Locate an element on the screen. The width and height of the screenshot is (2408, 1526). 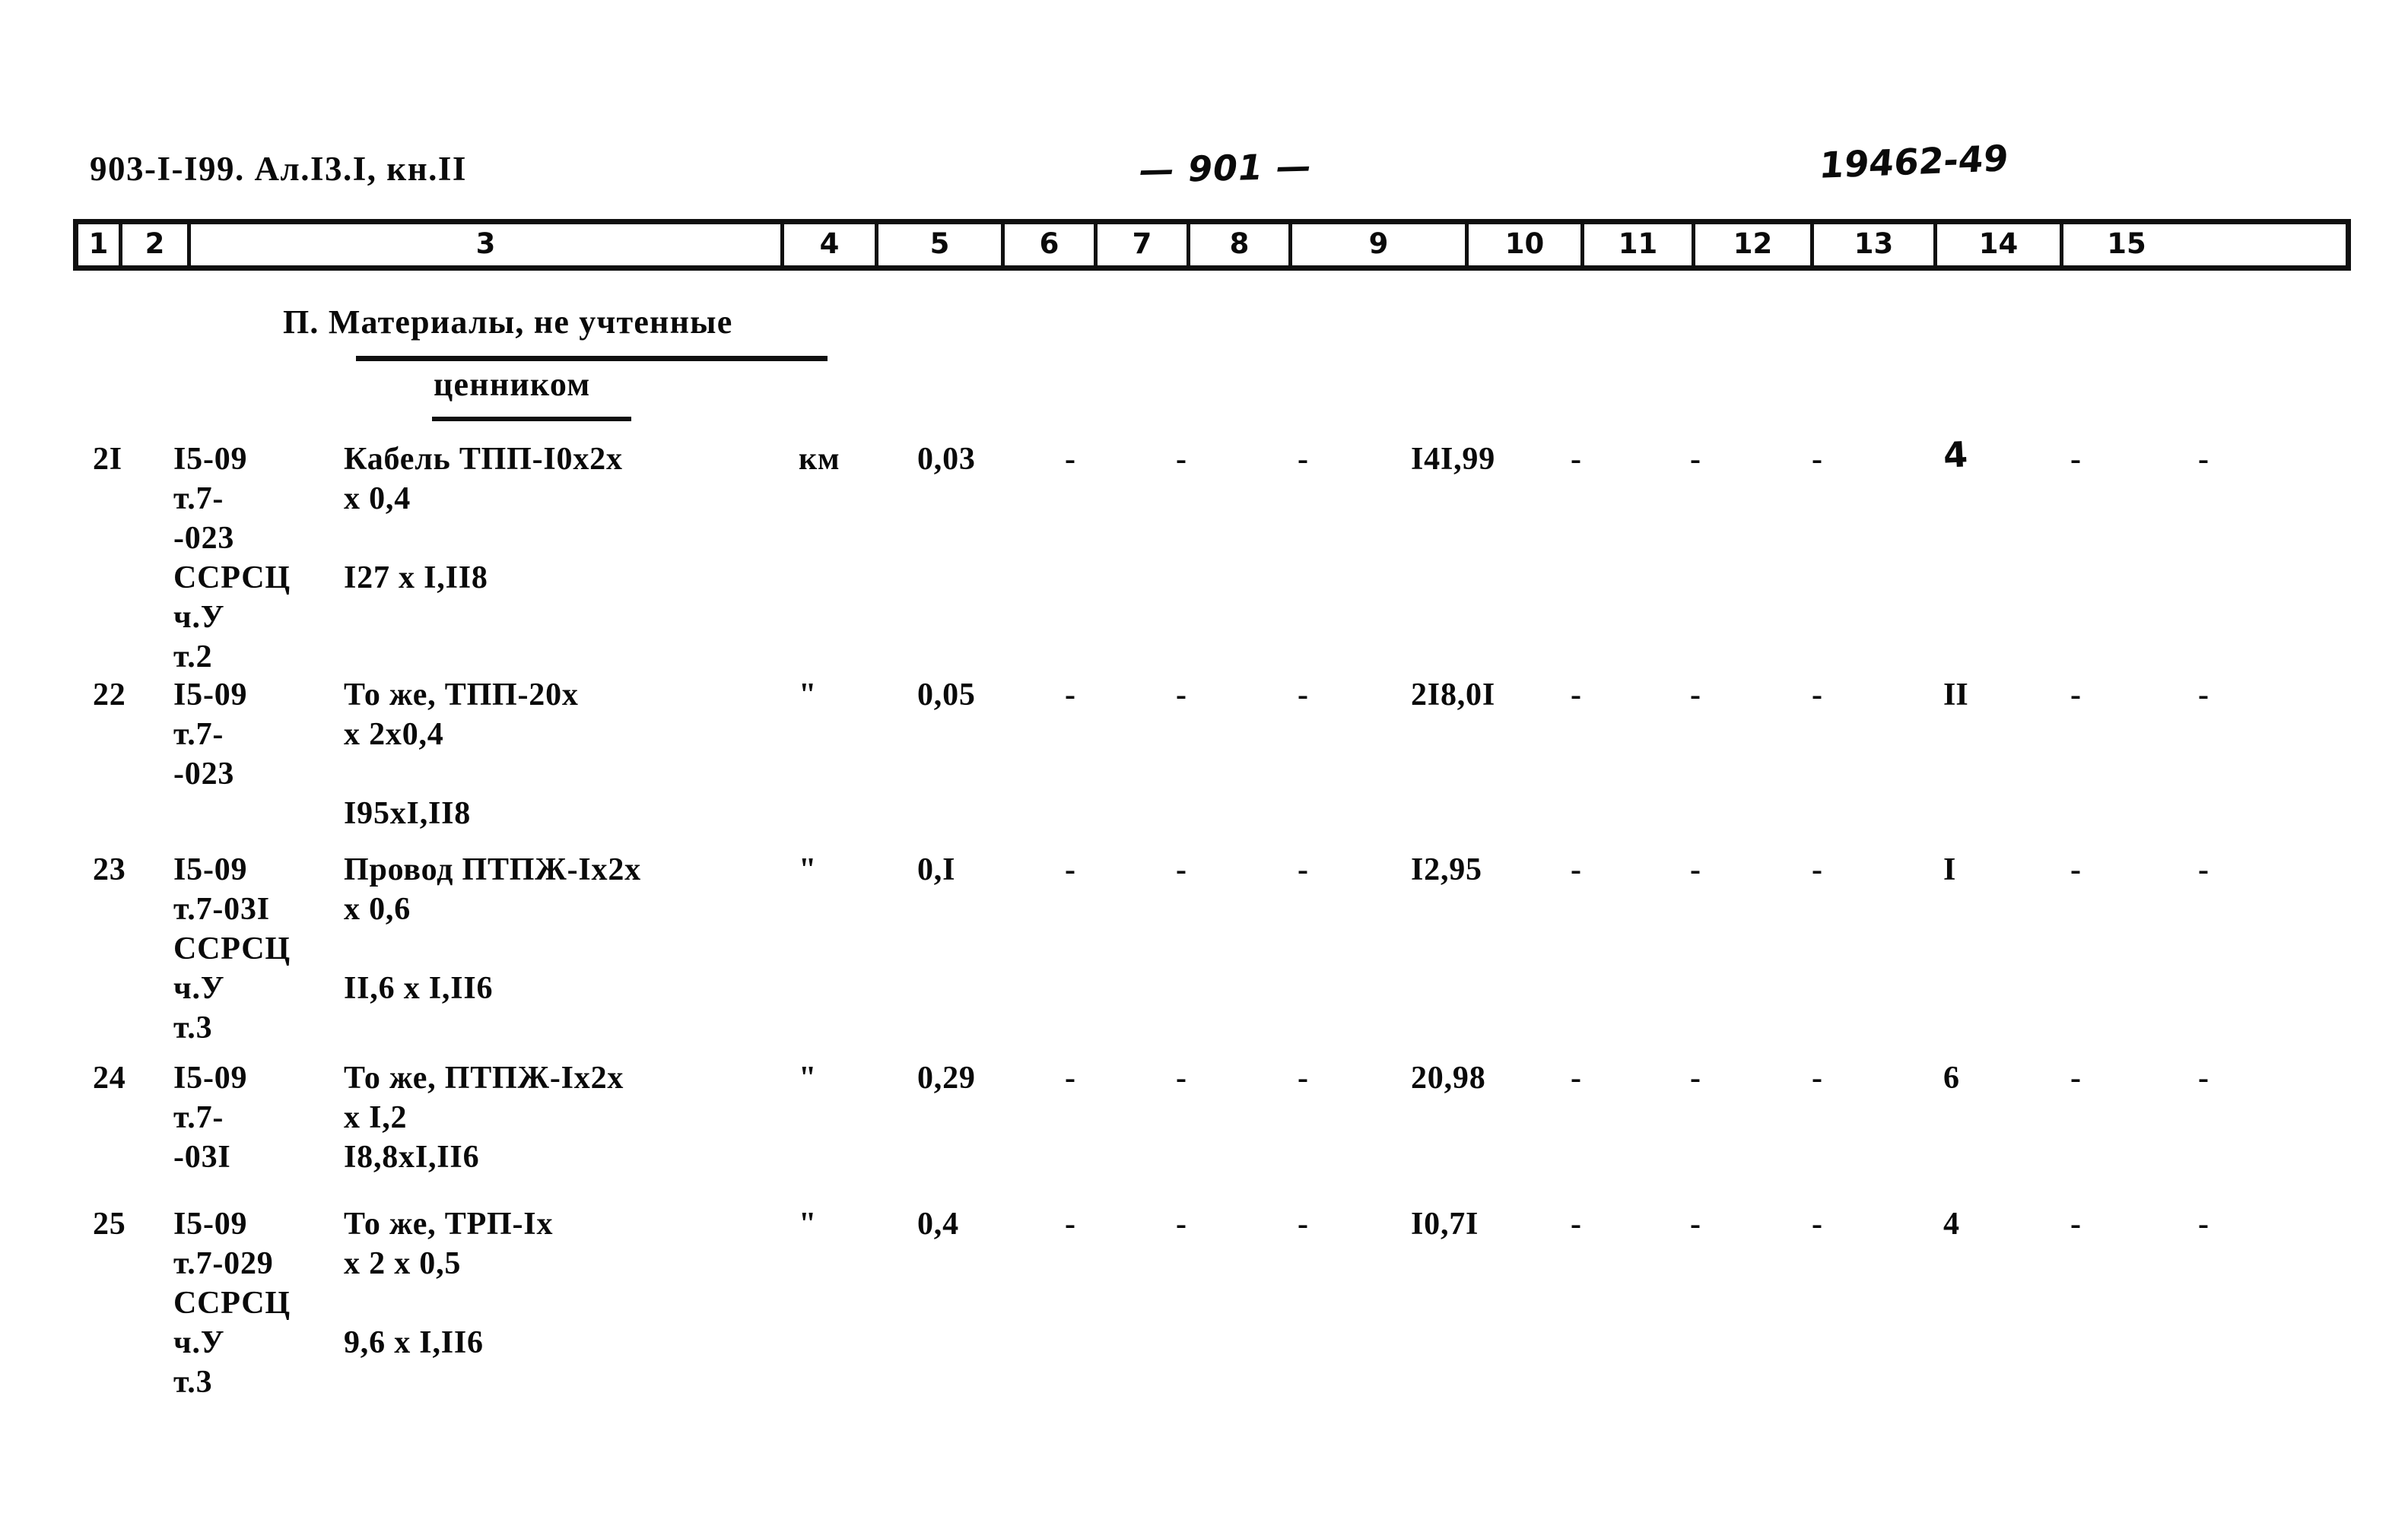
row-name-line: То же, ТРП-Ix is located at coordinates (449, 1224).